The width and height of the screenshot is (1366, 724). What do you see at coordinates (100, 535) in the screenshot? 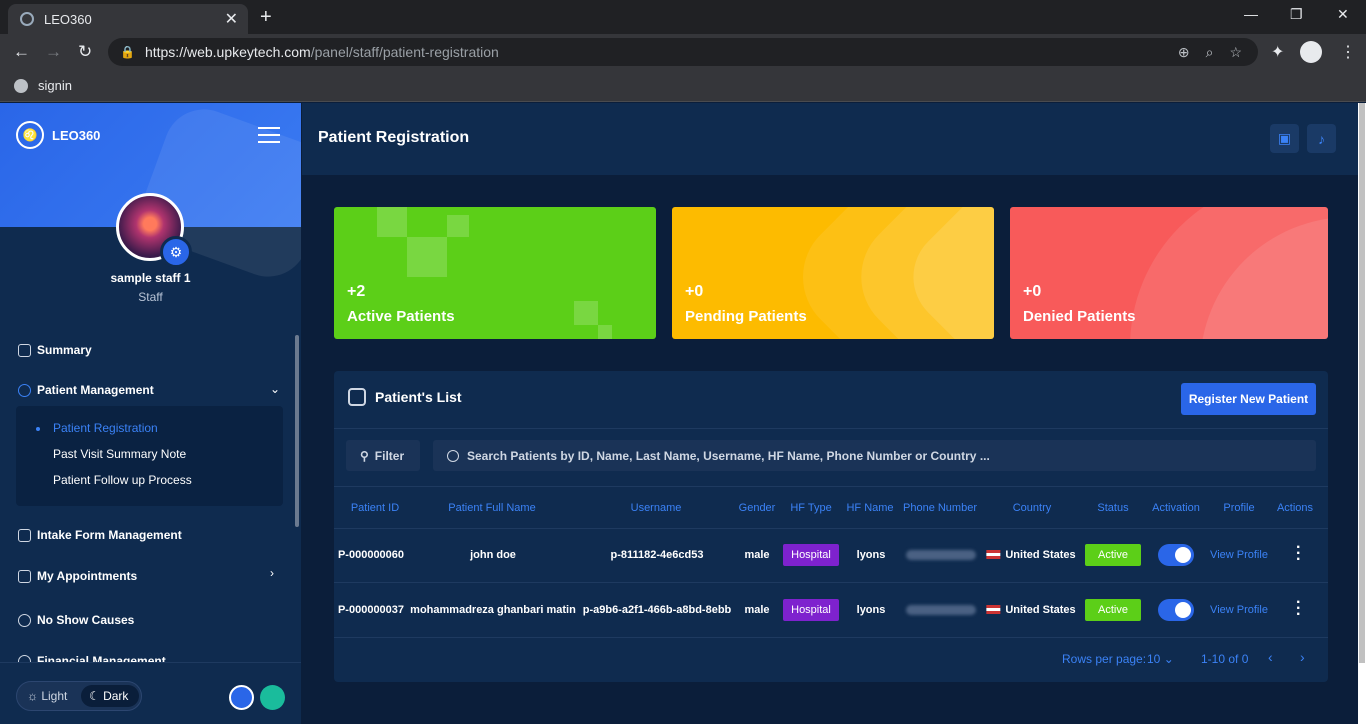
I see `sidebar-item-intake-form: Intake Form Management` at bounding box center [100, 535].